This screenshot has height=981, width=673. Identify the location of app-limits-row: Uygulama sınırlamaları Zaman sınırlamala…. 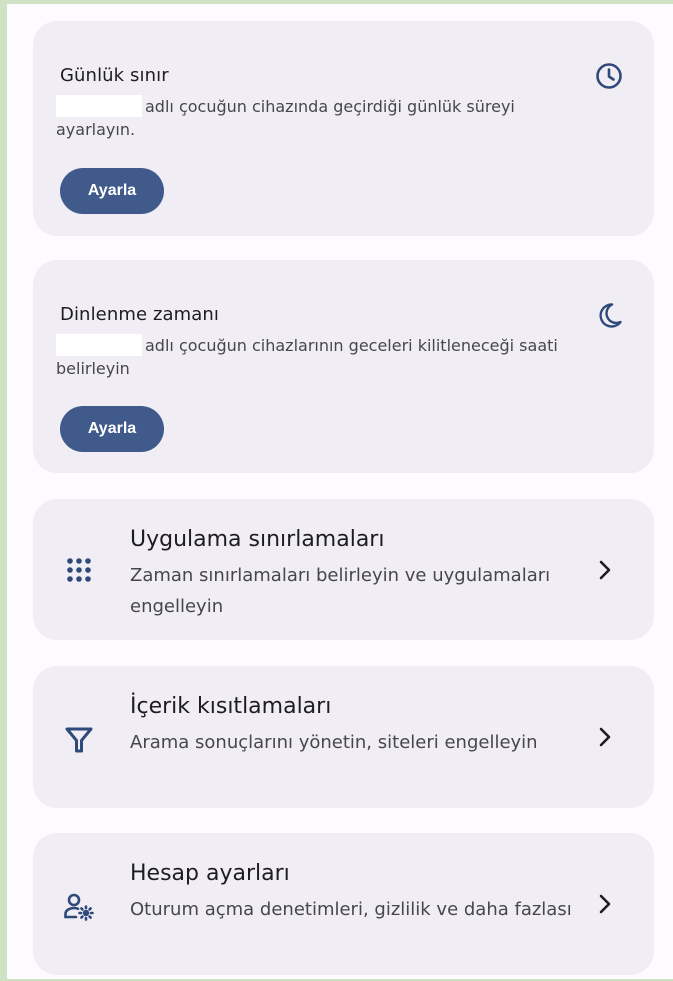
(343, 569).